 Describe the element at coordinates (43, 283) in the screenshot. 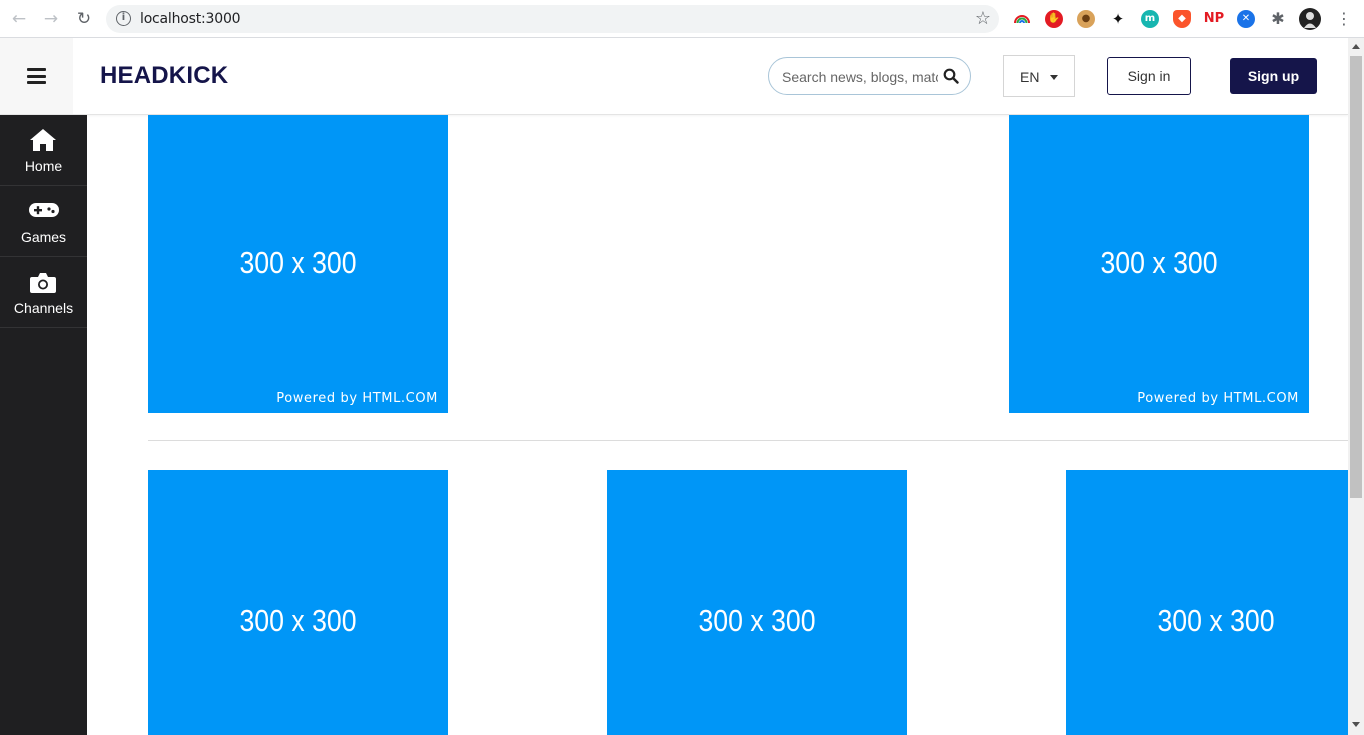

I see `camera-icon` at that location.